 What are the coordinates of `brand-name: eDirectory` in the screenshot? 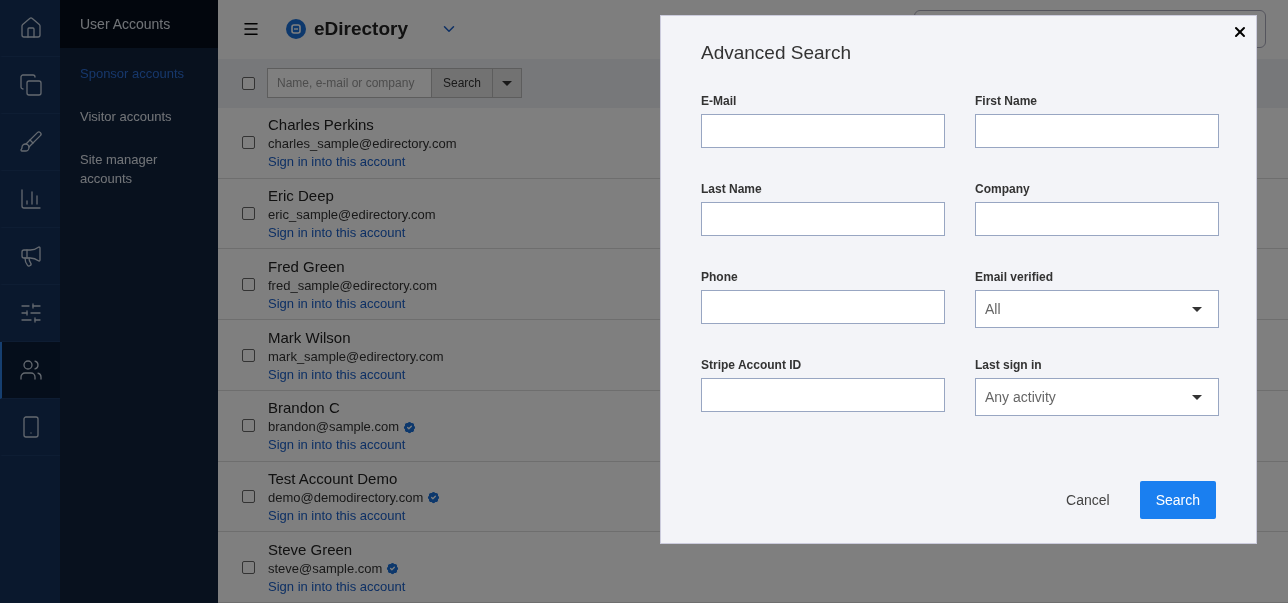 It's located at (361, 29).